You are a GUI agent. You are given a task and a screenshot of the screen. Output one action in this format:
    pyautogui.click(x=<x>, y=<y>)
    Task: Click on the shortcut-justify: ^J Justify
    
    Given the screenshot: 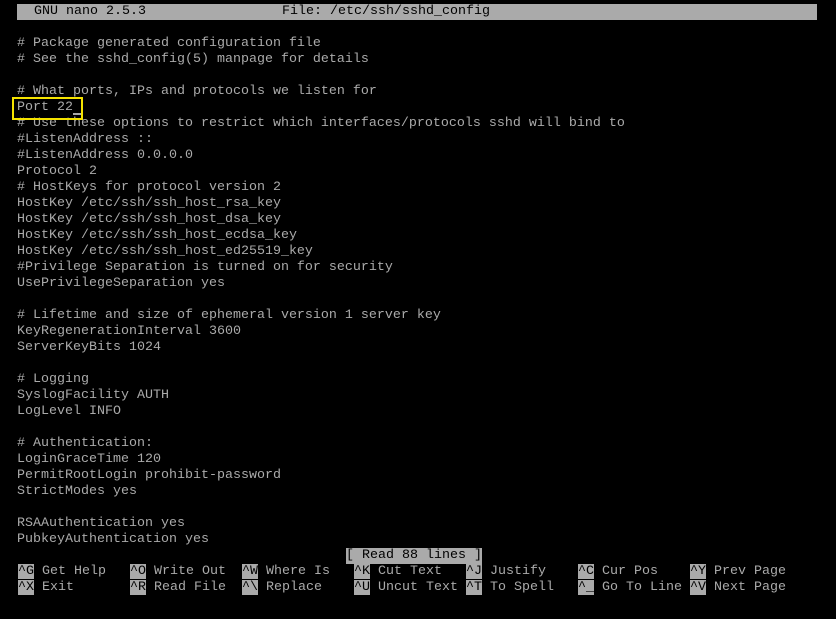 What is the action you would take?
    pyautogui.click(x=506, y=572)
    